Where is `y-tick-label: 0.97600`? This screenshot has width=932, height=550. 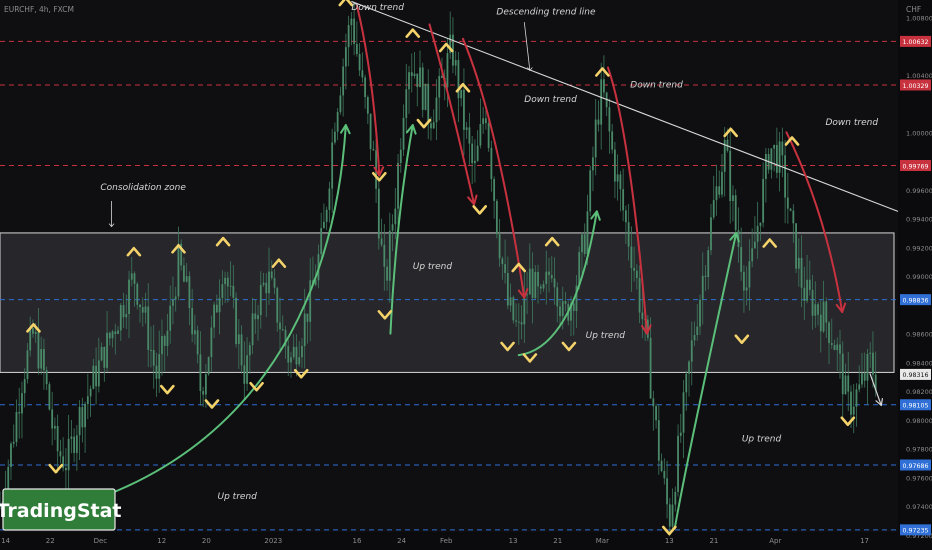
y-tick-label: 0.97600 is located at coordinates (919, 478).